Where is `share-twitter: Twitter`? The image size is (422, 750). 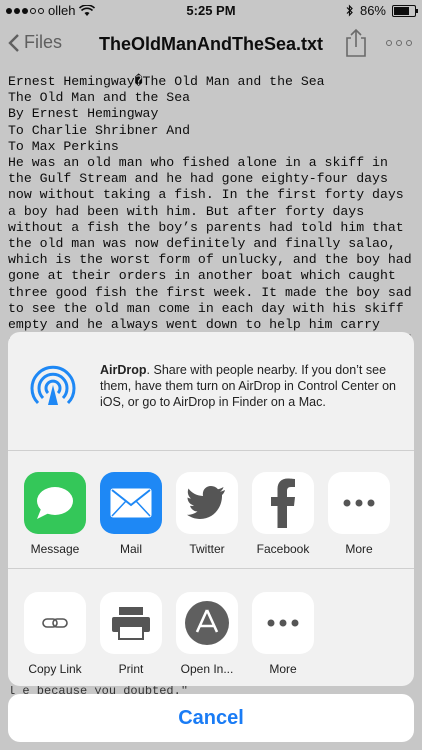
share-twitter: Twitter is located at coordinates (207, 514).